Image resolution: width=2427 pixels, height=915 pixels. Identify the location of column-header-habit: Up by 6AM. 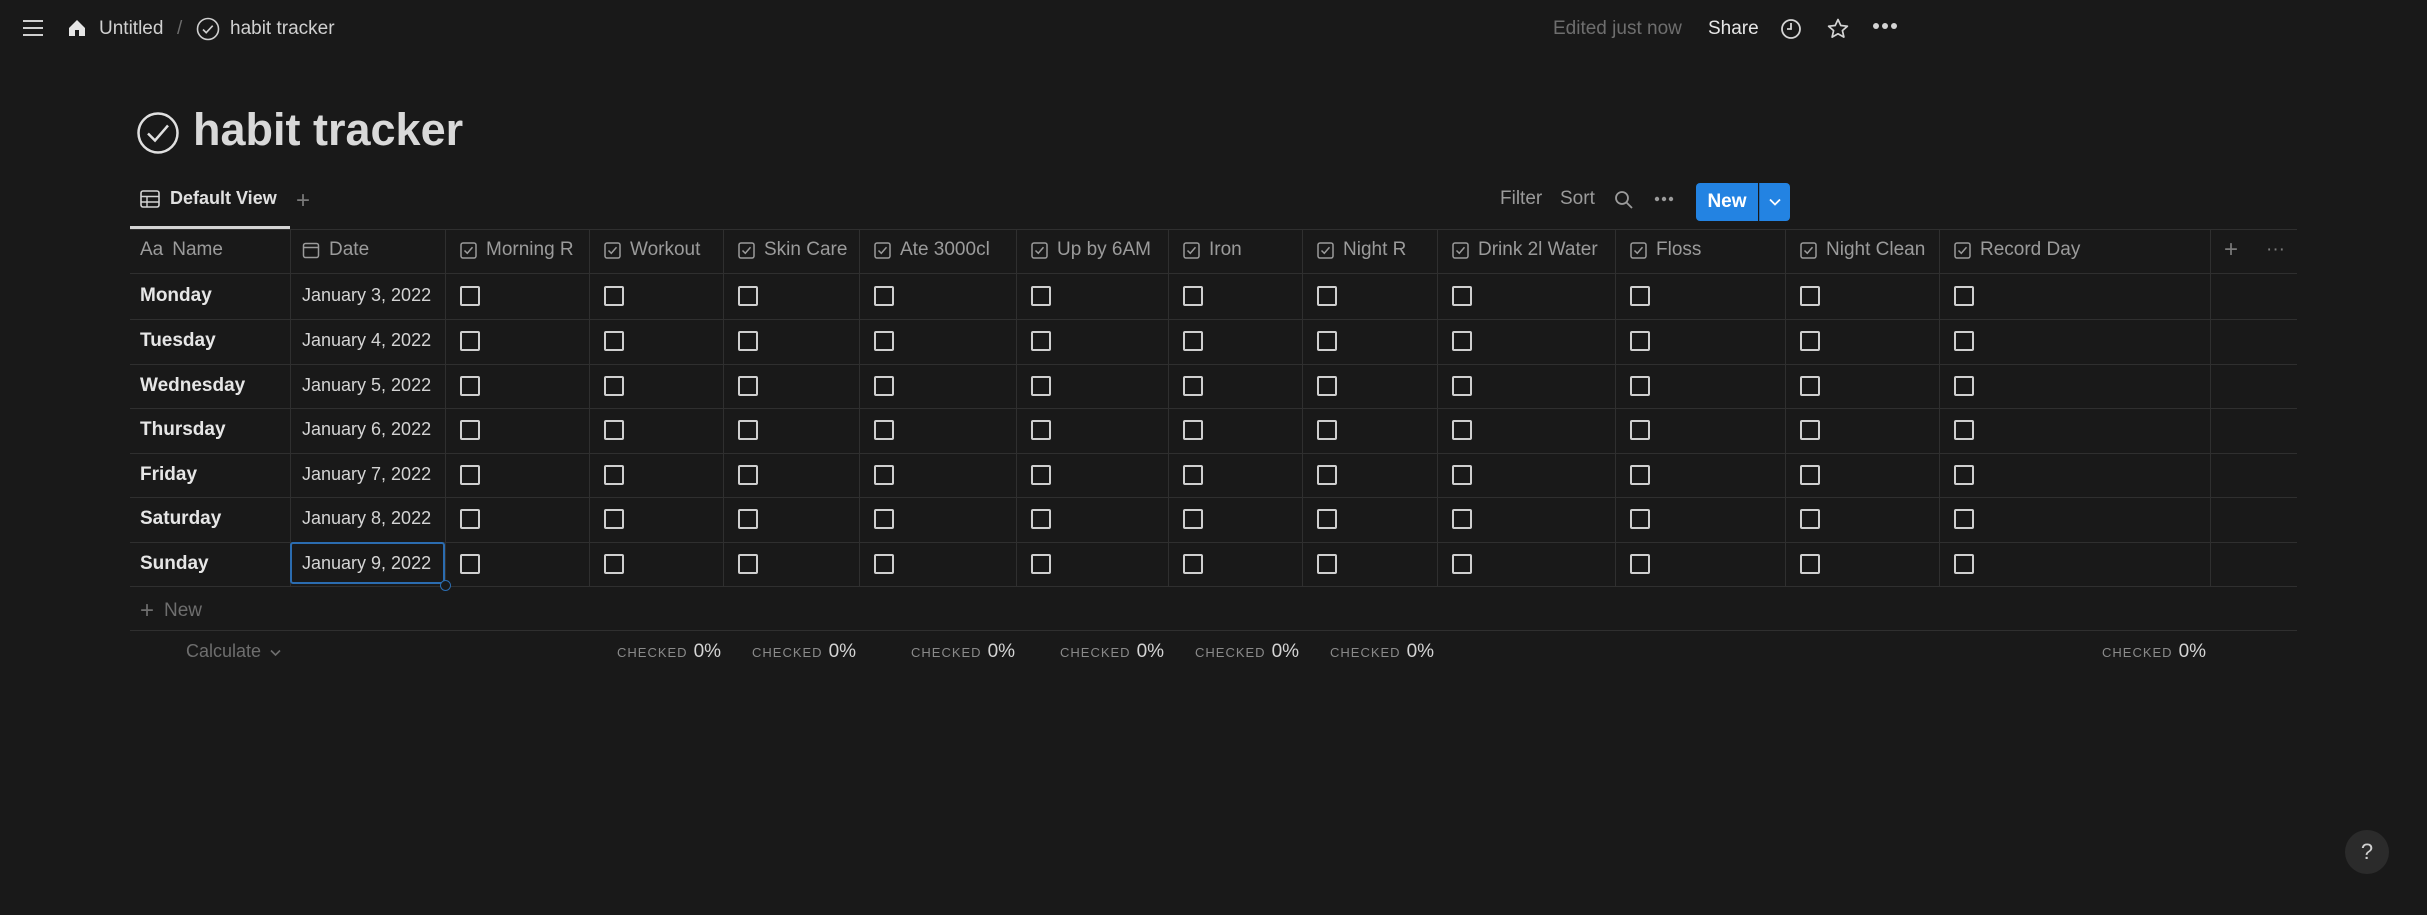
(1091, 250).